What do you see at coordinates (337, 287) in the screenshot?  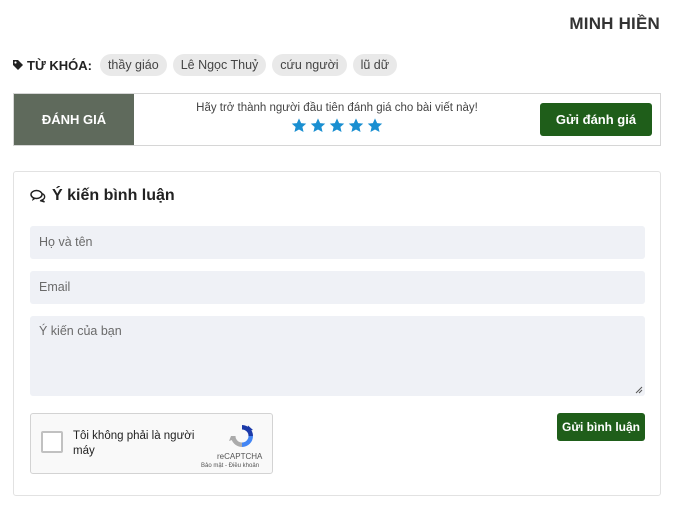 I see `email-input: Email` at bounding box center [337, 287].